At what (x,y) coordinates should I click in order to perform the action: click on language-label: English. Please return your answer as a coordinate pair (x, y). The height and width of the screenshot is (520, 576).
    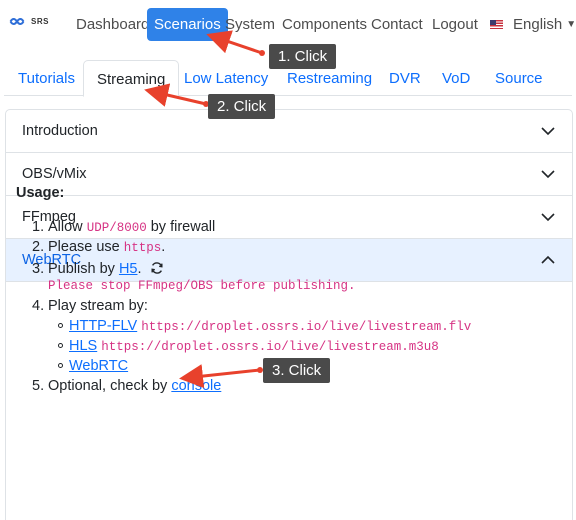
    Looking at the image, I should click on (538, 24).